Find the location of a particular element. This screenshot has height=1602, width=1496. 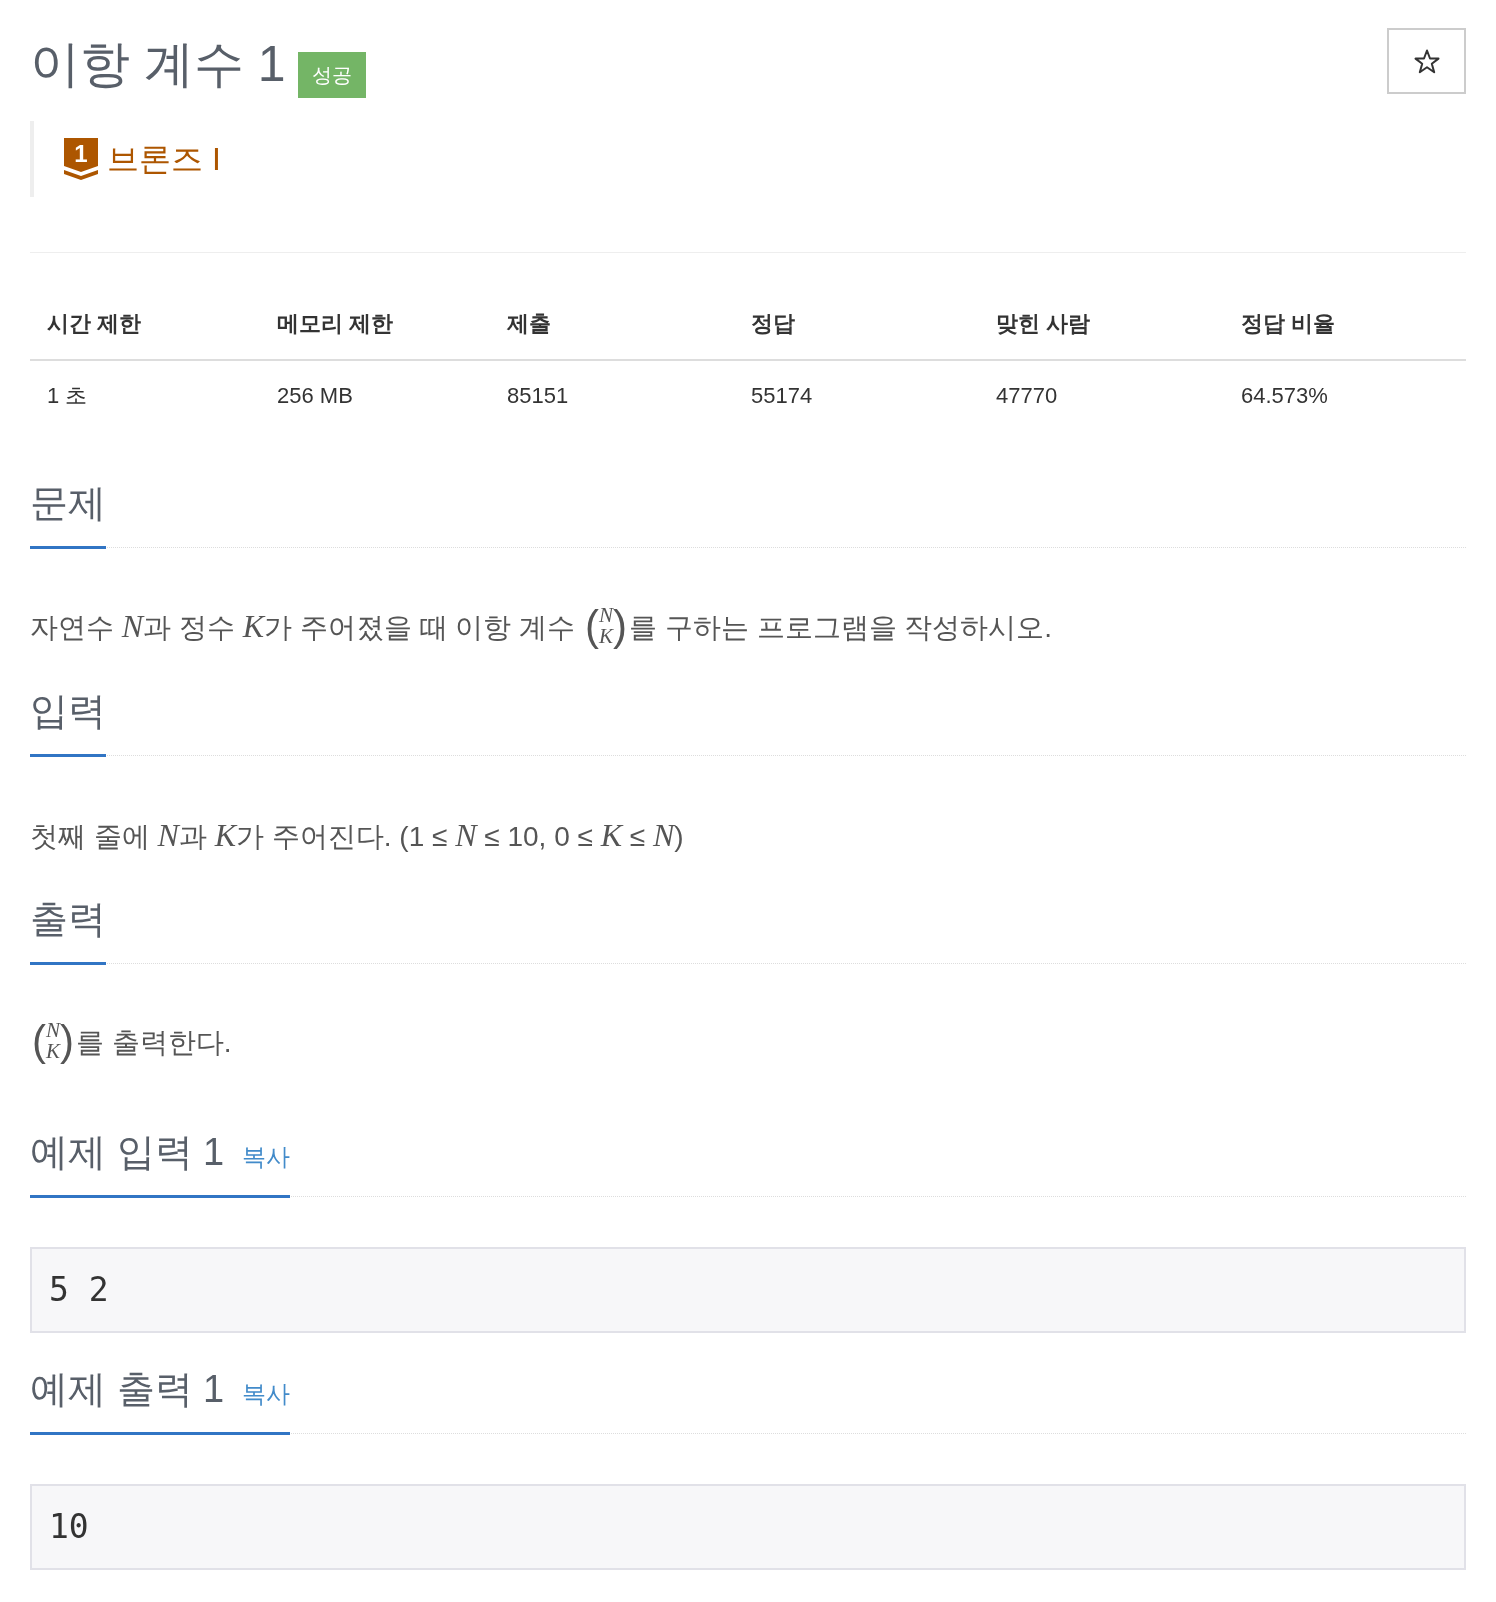

section-heading: 예제 입력 1 is located at coordinates (127, 1152).